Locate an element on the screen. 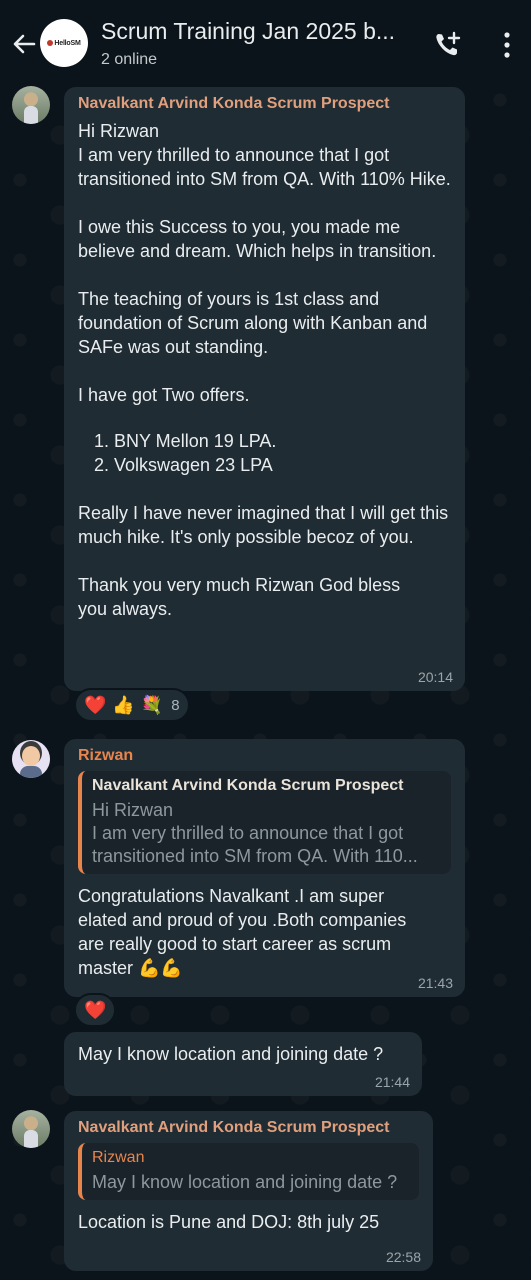  reactions-bar: ❤️ is located at coordinates (95, 1010).